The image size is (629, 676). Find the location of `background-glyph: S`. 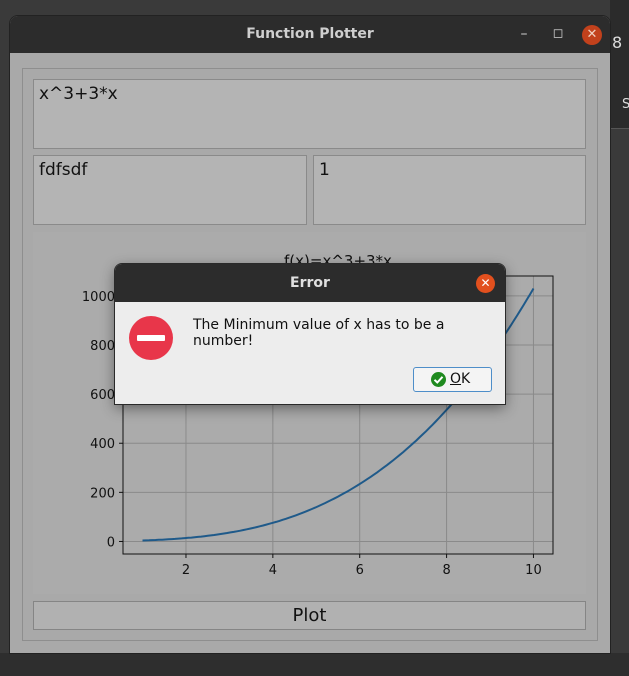

background-glyph: S is located at coordinates (625, 104).